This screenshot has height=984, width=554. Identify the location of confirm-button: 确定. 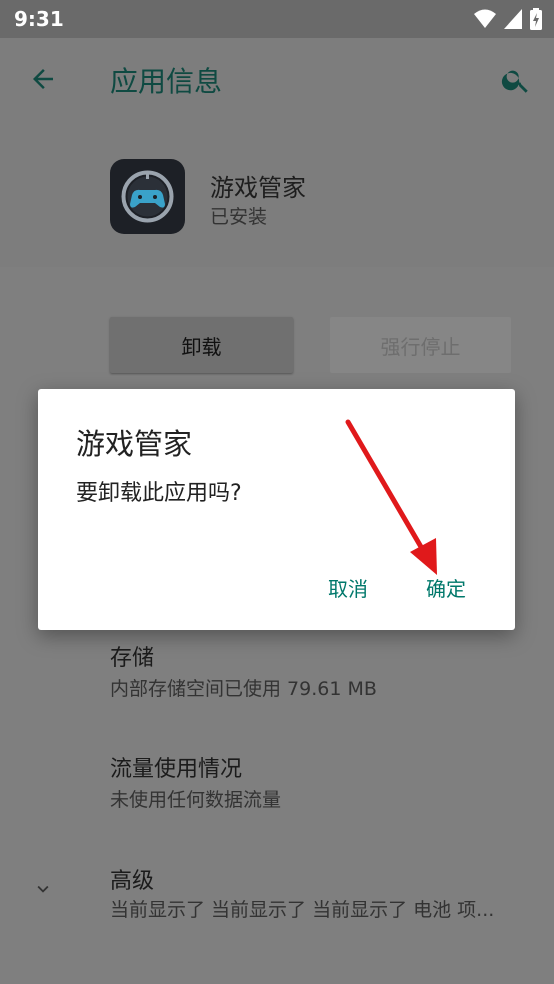
(446, 587).